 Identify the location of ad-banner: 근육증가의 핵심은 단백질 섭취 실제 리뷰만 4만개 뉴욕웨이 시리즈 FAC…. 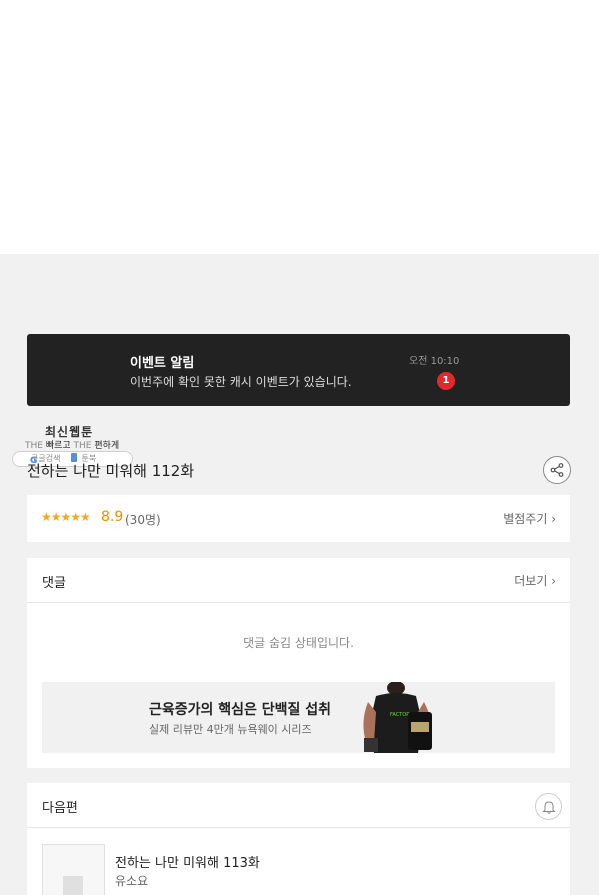
(298, 717).